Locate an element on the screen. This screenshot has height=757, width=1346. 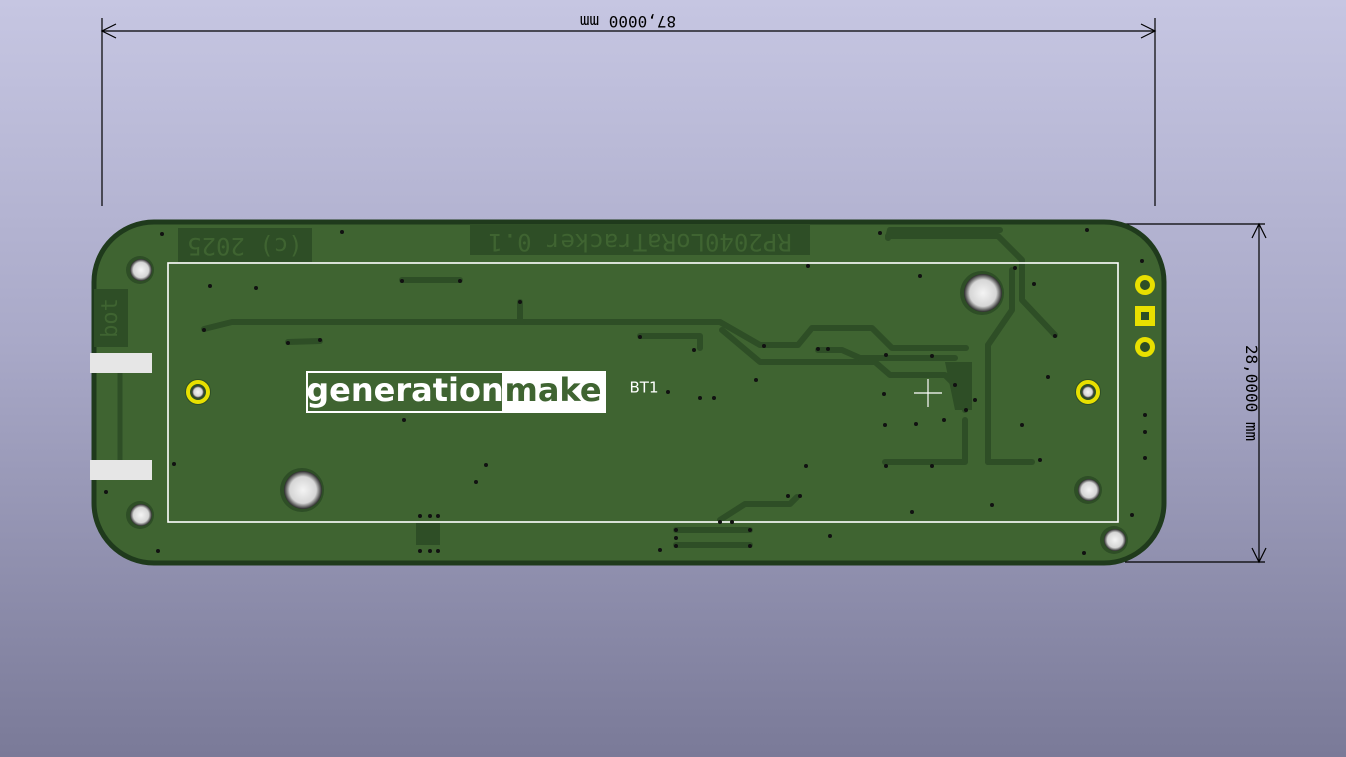
height-dimension-label: 28,0000 mm is located at coordinates (1251, 393).